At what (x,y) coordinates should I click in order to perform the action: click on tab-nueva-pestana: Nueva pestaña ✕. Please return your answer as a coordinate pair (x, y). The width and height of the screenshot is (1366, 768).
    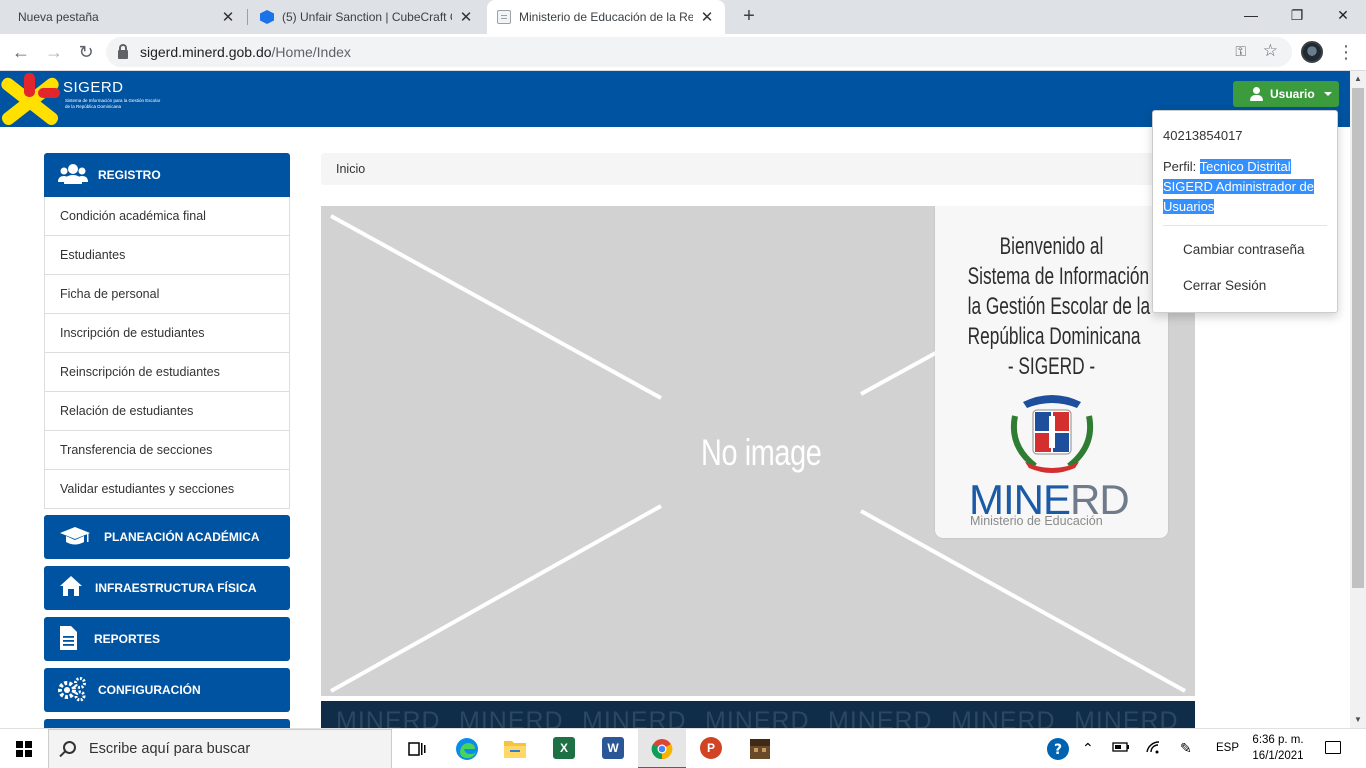
    Looking at the image, I should click on (127, 17).